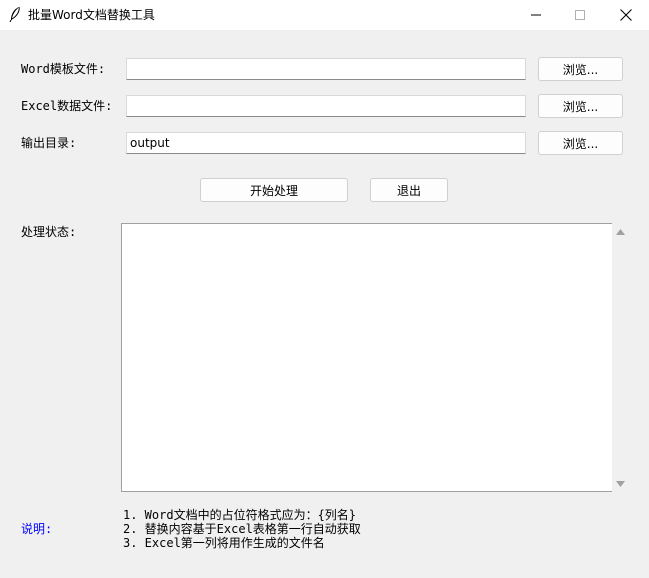 The width and height of the screenshot is (649, 578). I want to click on arrow-up-icon, so click(620, 231).